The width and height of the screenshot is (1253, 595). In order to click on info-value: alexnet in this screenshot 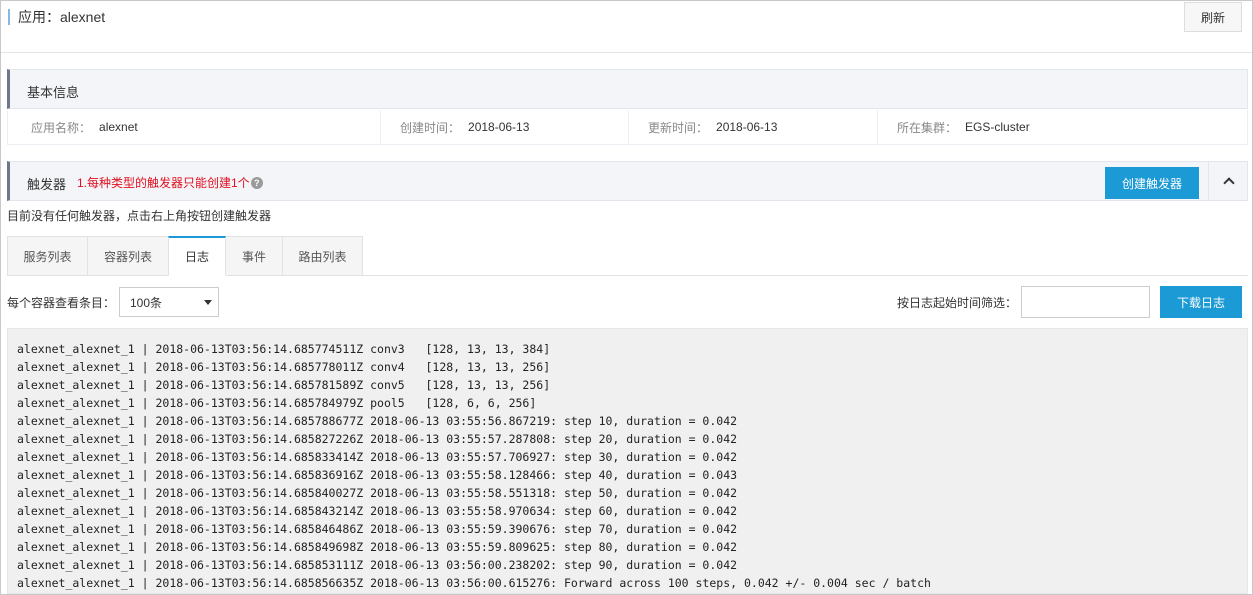, I will do `click(118, 127)`.